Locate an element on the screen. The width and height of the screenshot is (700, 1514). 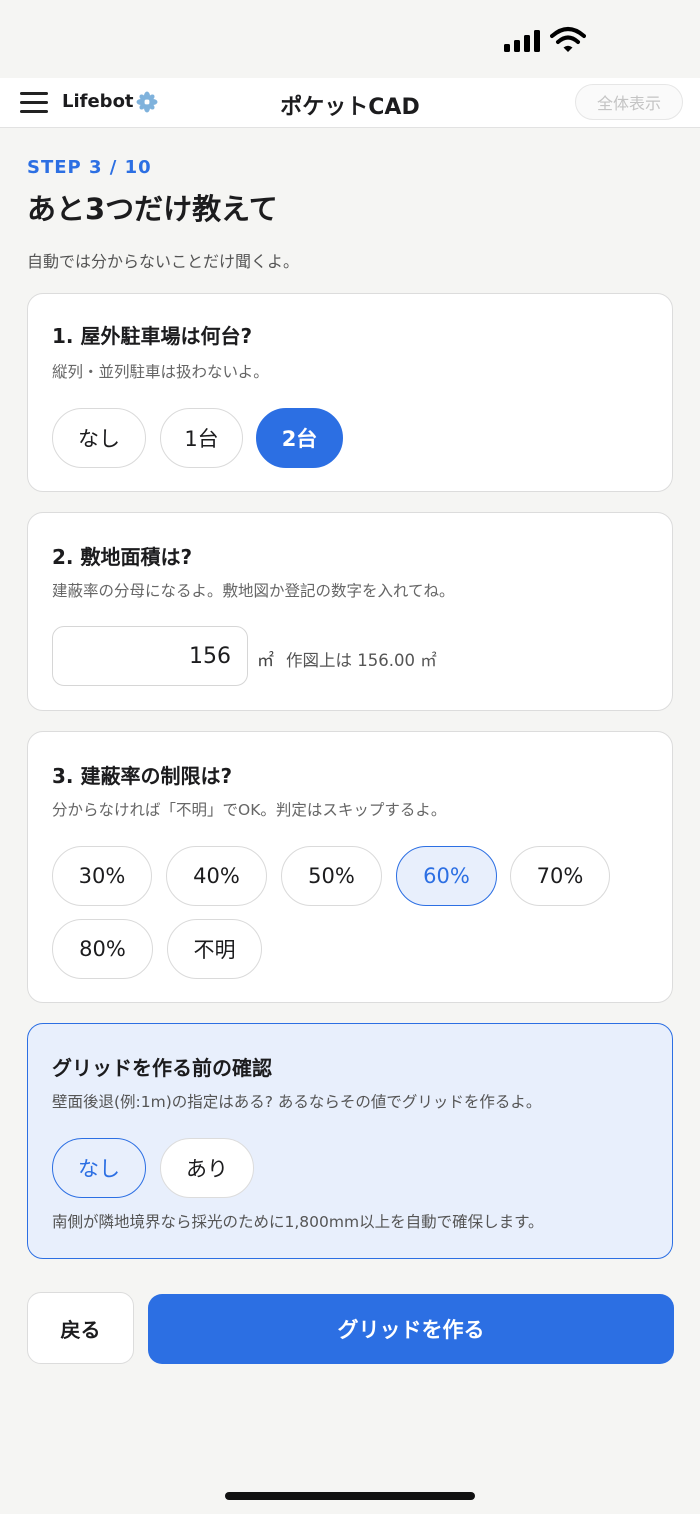
area-note: 作図上は 156.00 ㎡ is located at coordinates (361, 660).